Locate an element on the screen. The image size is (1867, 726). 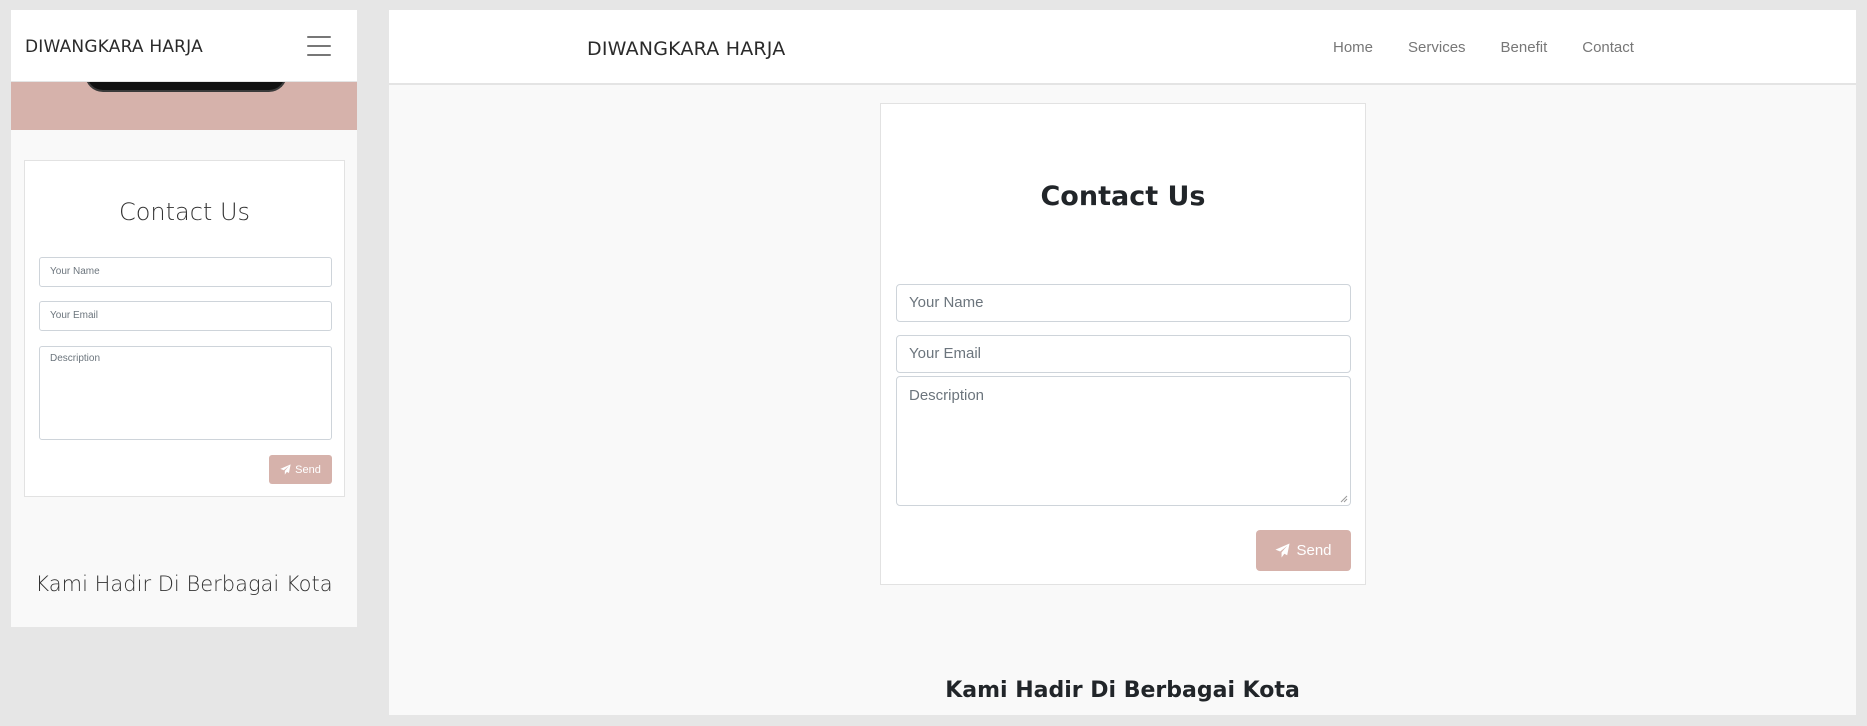
description-placeholder: Description is located at coordinates (947, 395).